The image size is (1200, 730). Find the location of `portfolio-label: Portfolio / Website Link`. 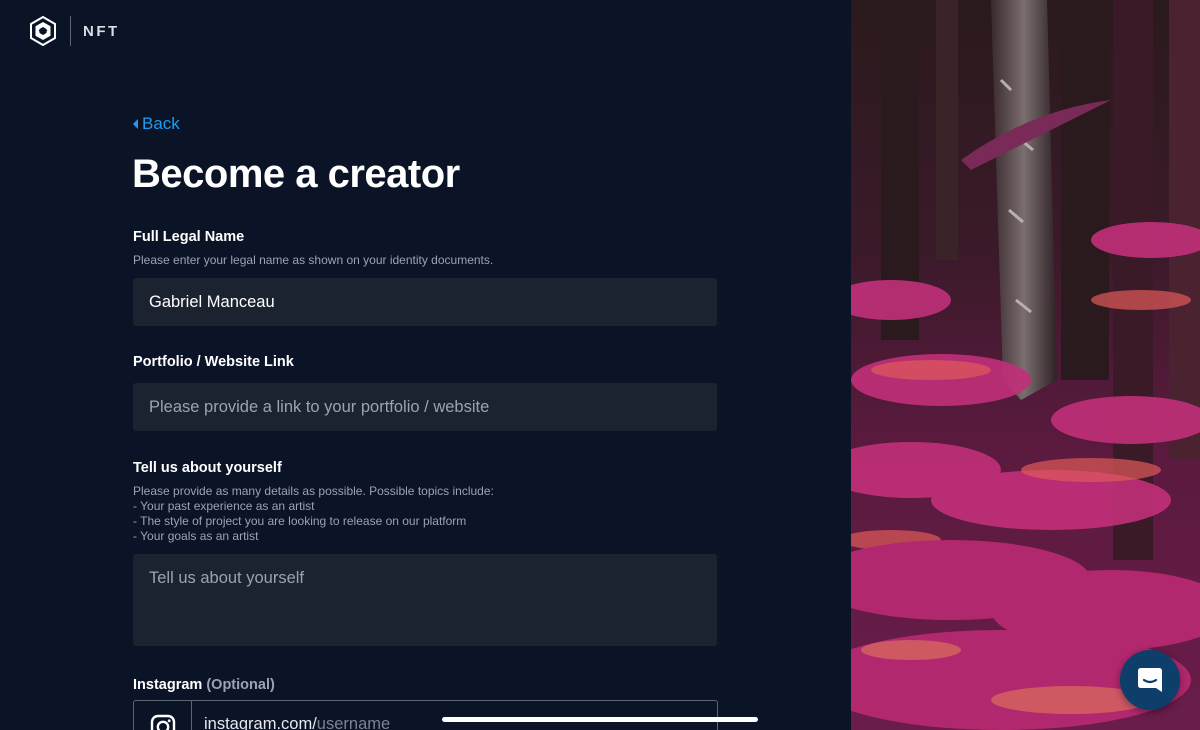

portfolio-label: Portfolio / Website Link is located at coordinates (213, 362).